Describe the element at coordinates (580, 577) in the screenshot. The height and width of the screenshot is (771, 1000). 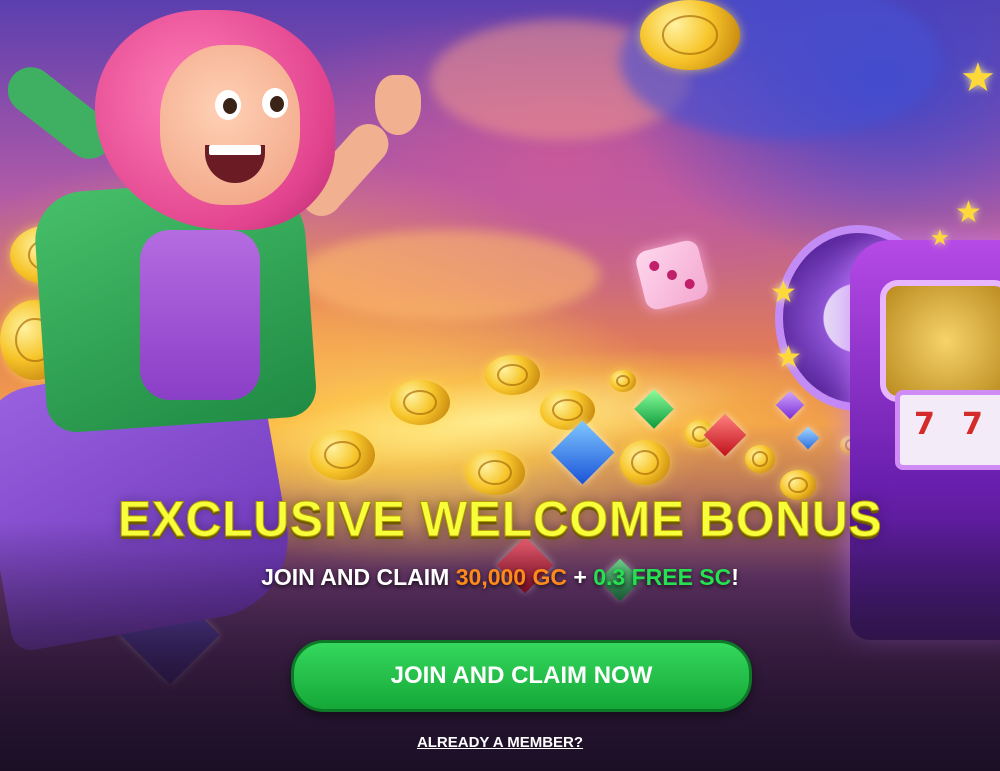
I see `subline-plus: +` at that location.